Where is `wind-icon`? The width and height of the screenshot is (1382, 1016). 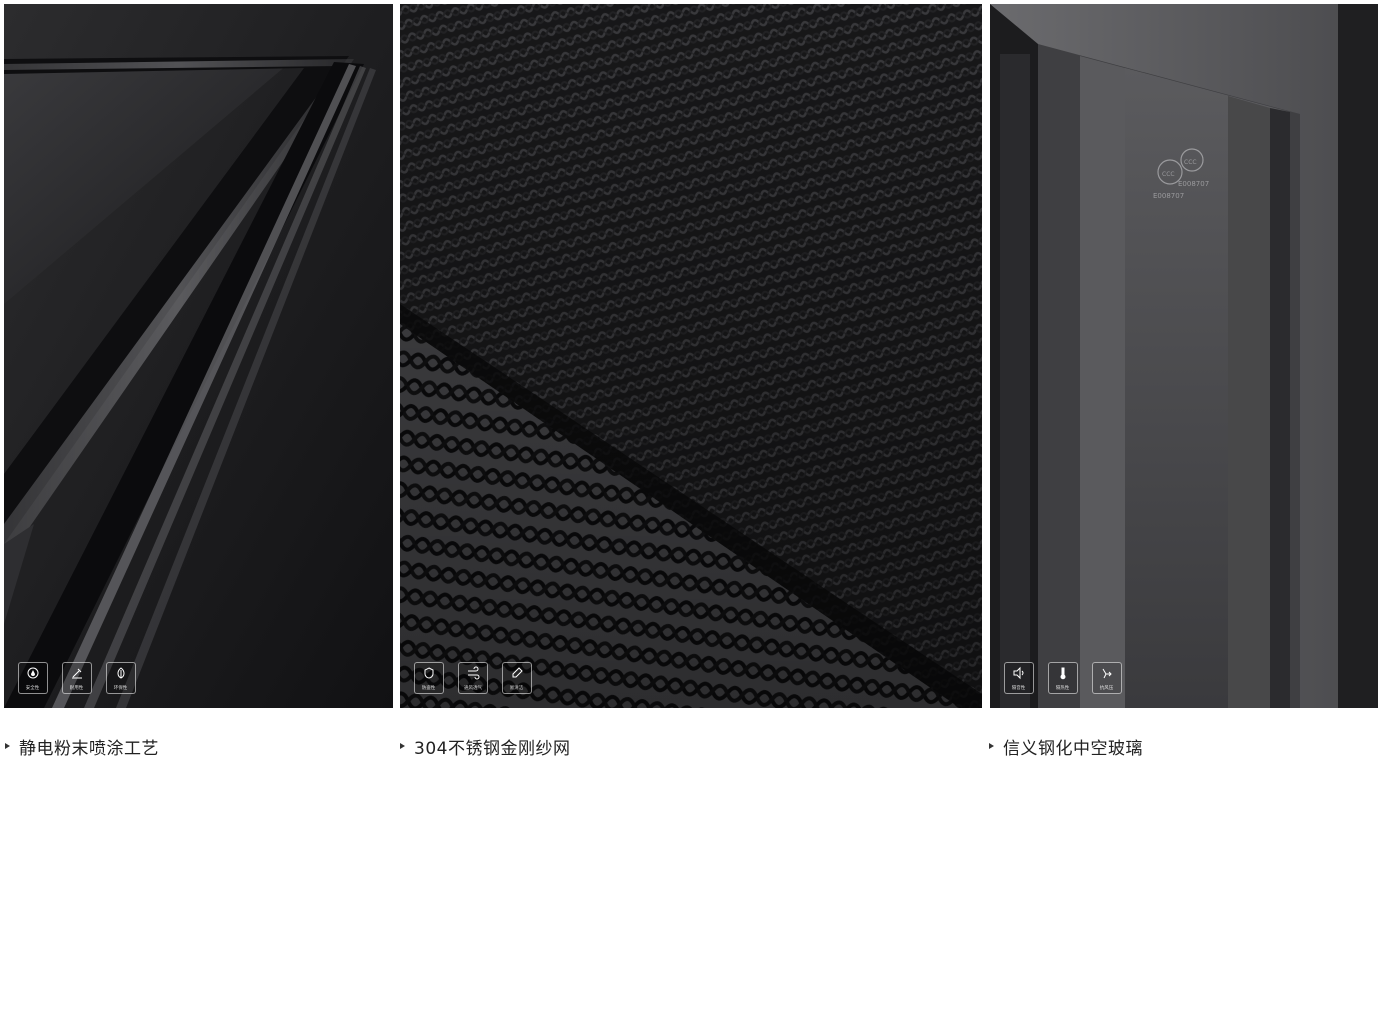 wind-icon is located at coordinates (474, 673).